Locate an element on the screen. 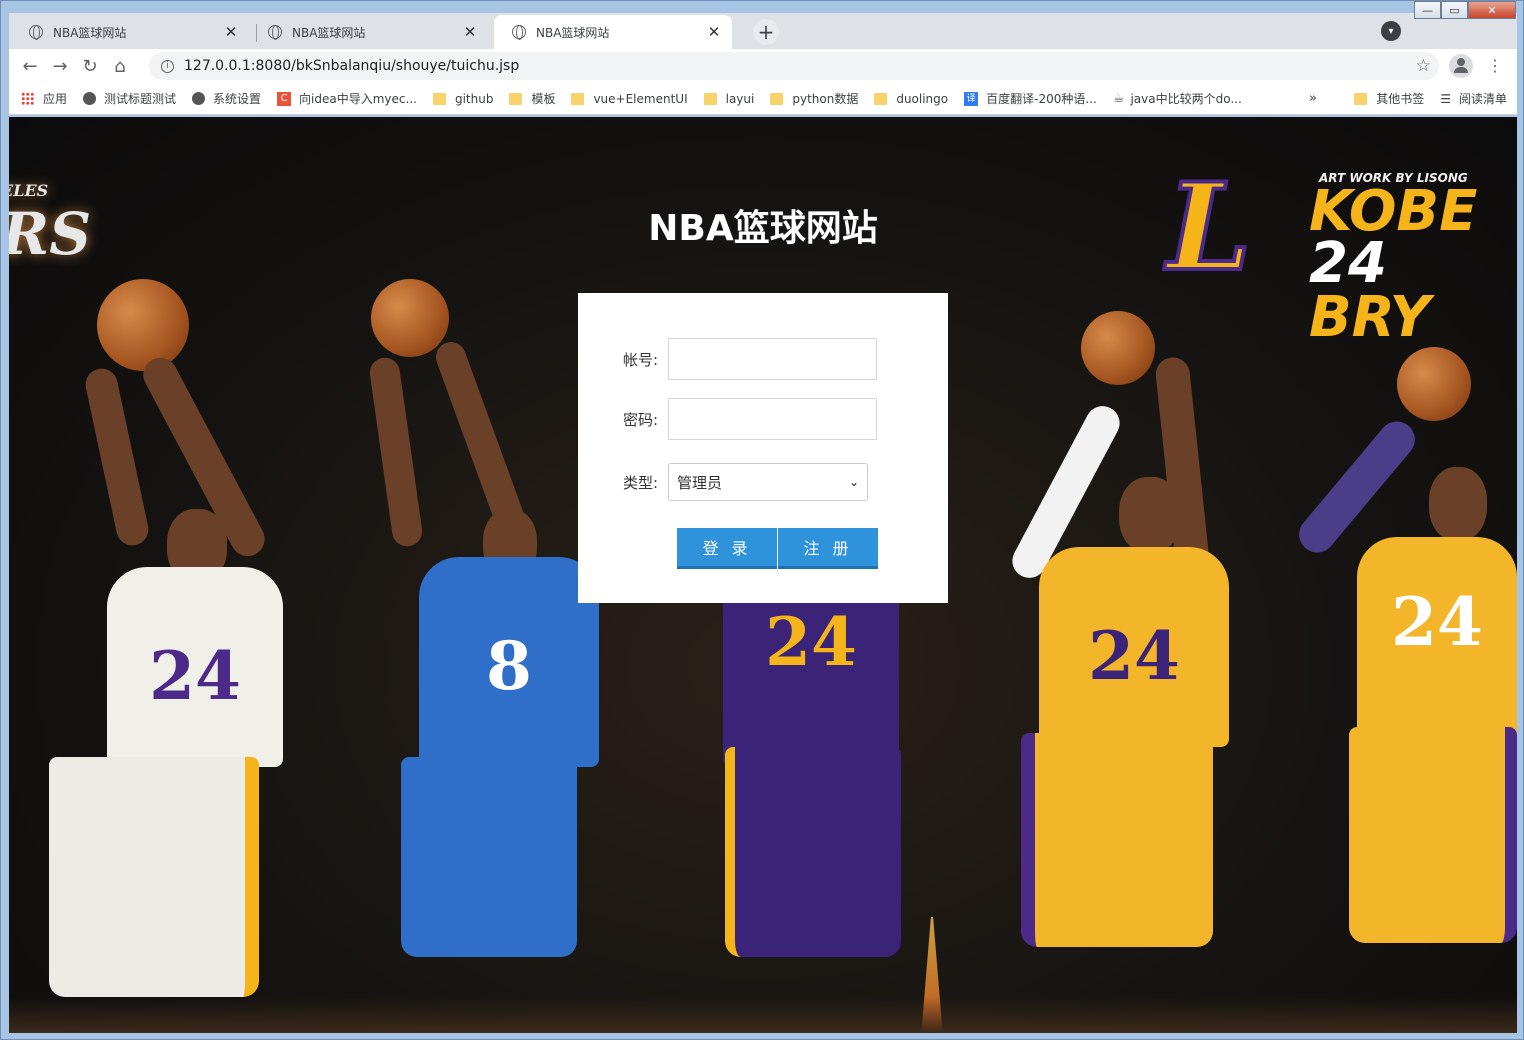 The height and width of the screenshot is (1040, 1524). jersey-gold: 24 is located at coordinates (1134, 647).